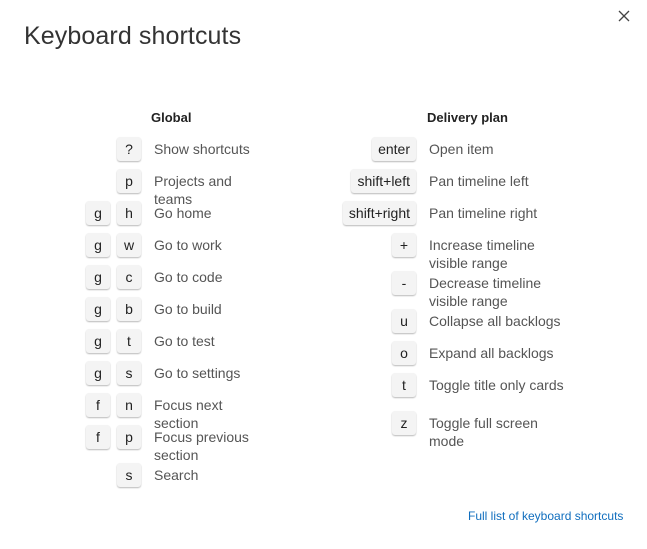 This screenshot has height=549, width=647. I want to click on shortcut-keys: -, so click(208, 283).